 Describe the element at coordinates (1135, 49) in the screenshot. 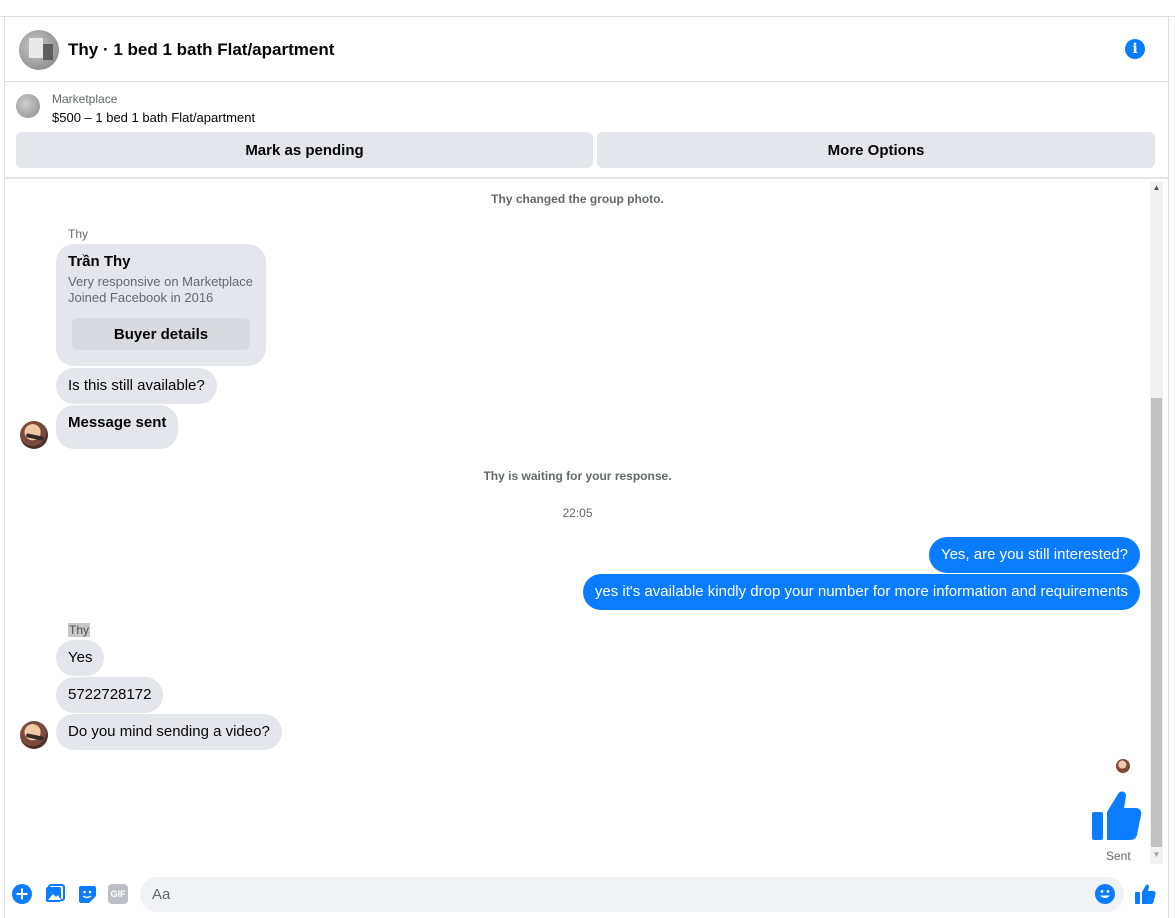

I see `info-icon: i` at that location.